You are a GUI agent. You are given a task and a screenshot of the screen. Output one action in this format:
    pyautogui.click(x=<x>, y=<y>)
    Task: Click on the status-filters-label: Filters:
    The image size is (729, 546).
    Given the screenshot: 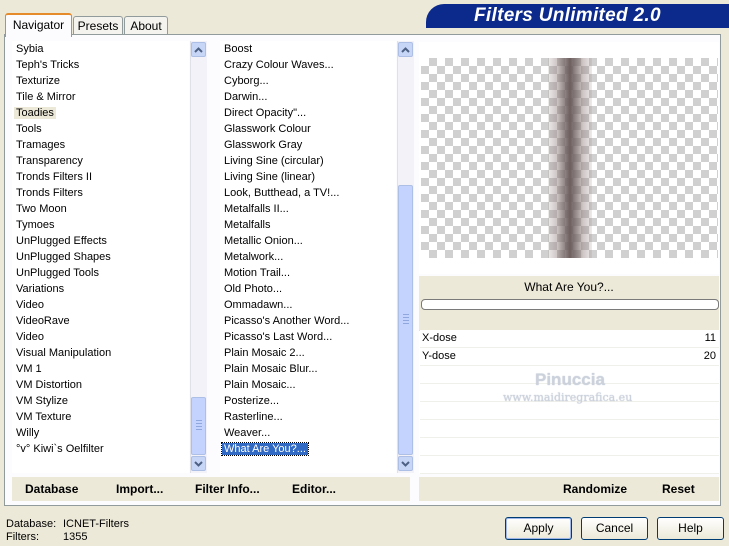 What is the action you would take?
    pyautogui.click(x=22, y=537)
    